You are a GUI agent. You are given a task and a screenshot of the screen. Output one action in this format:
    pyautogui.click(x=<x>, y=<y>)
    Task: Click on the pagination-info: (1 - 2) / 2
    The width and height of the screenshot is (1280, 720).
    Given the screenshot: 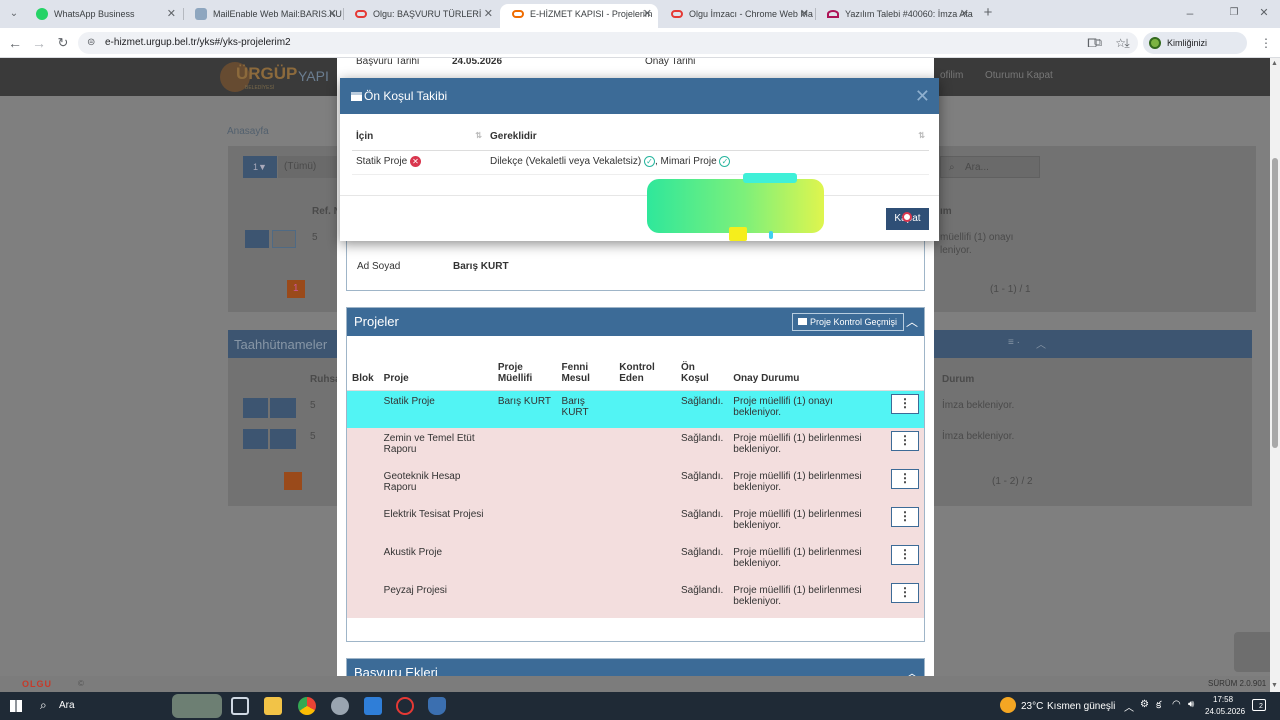 What is the action you would take?
    pyautogui.click(x=1012, y=481)
    